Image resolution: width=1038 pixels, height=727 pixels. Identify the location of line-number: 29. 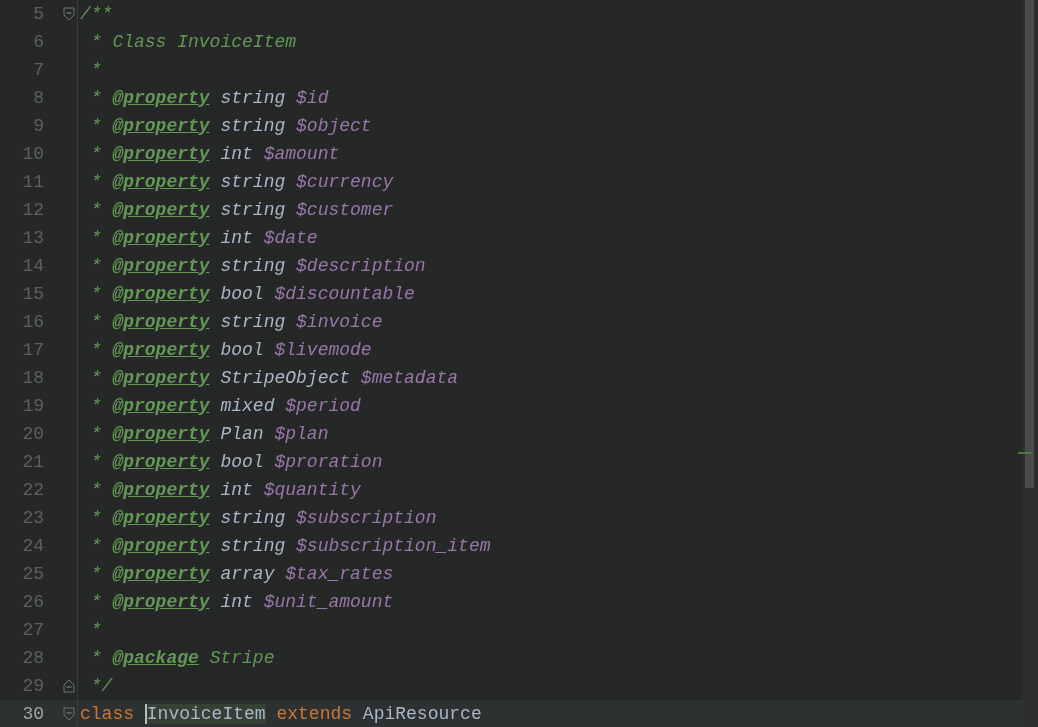
(32, 686).